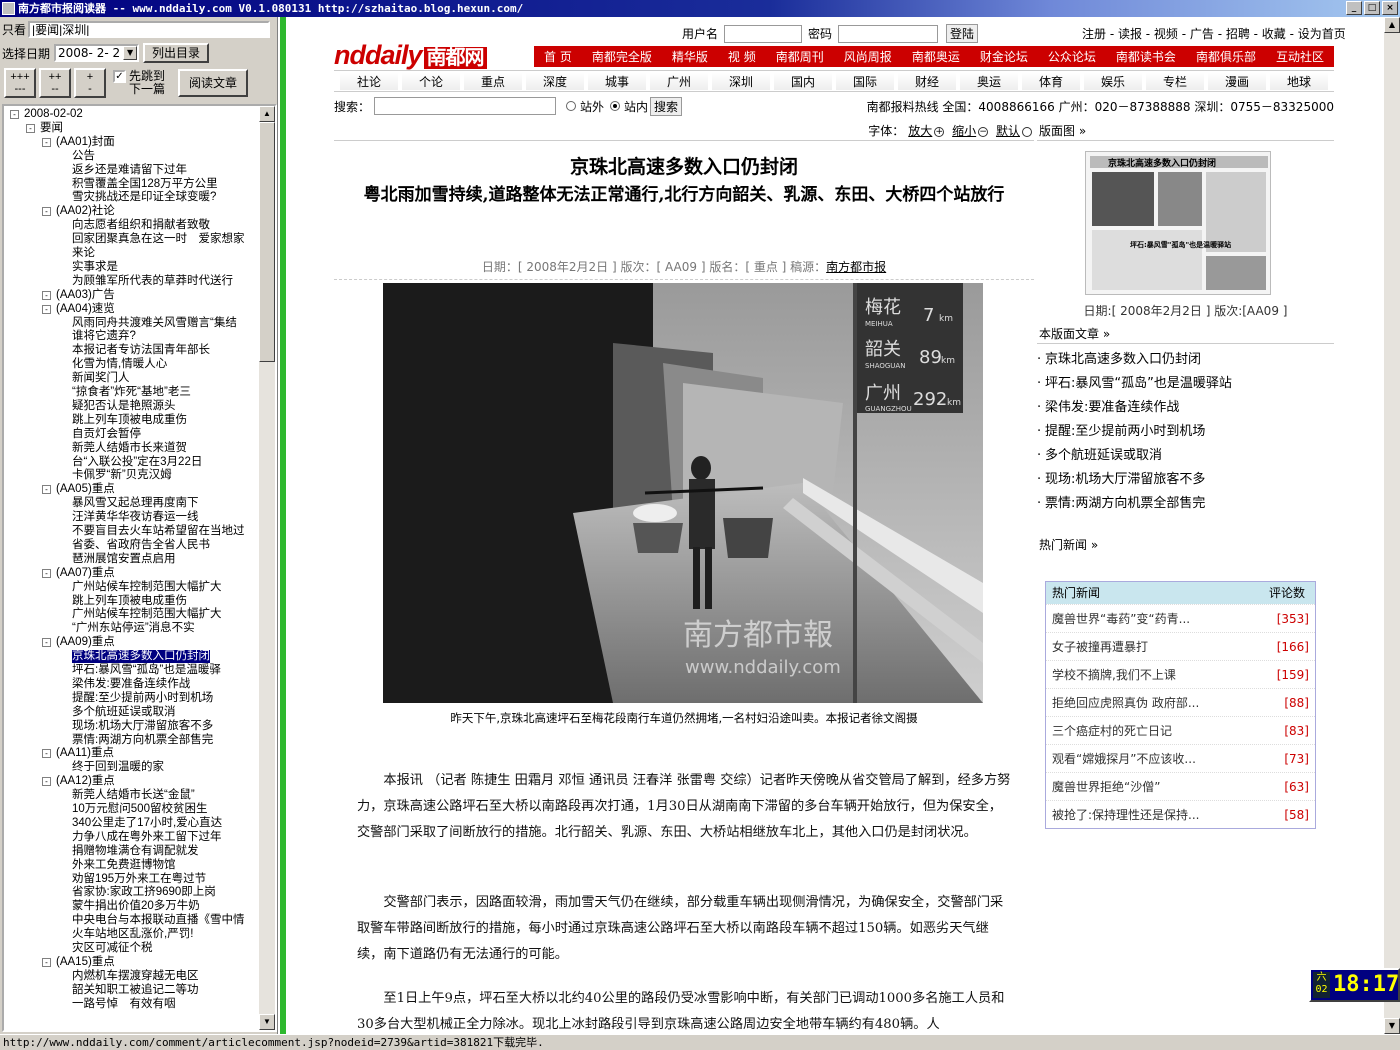 This screenshot has width=1400, height=1050. Describe the element at coordinates (85, 781) in the screenshot. I see `tree-node: (AA12)重点` at that location.